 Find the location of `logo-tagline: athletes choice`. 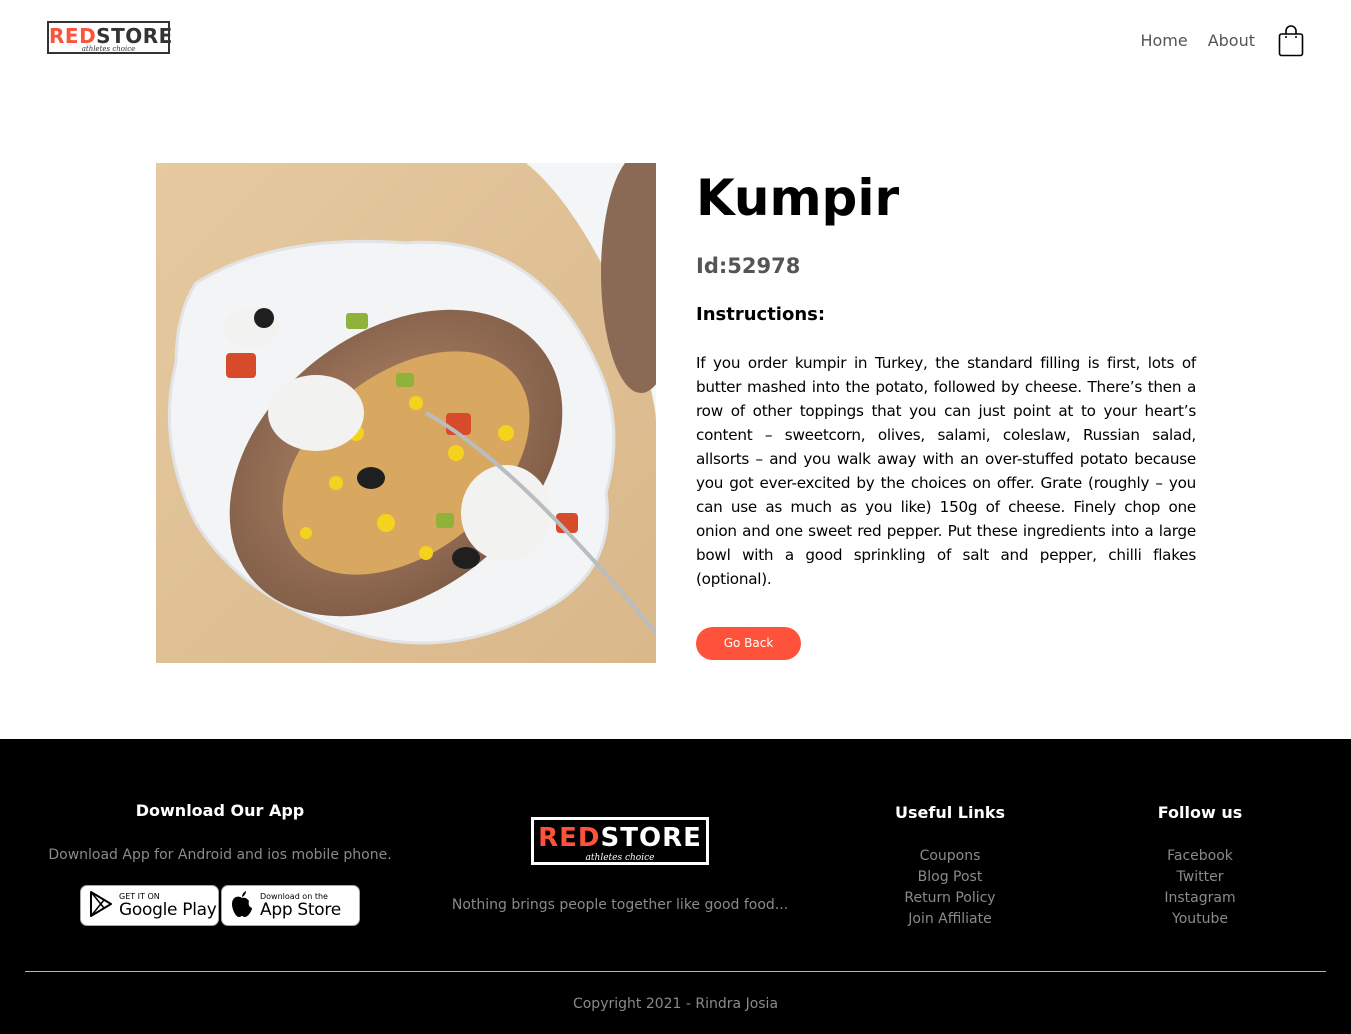

logo-tagline: athletes choice is located at coordinates (108, 49).